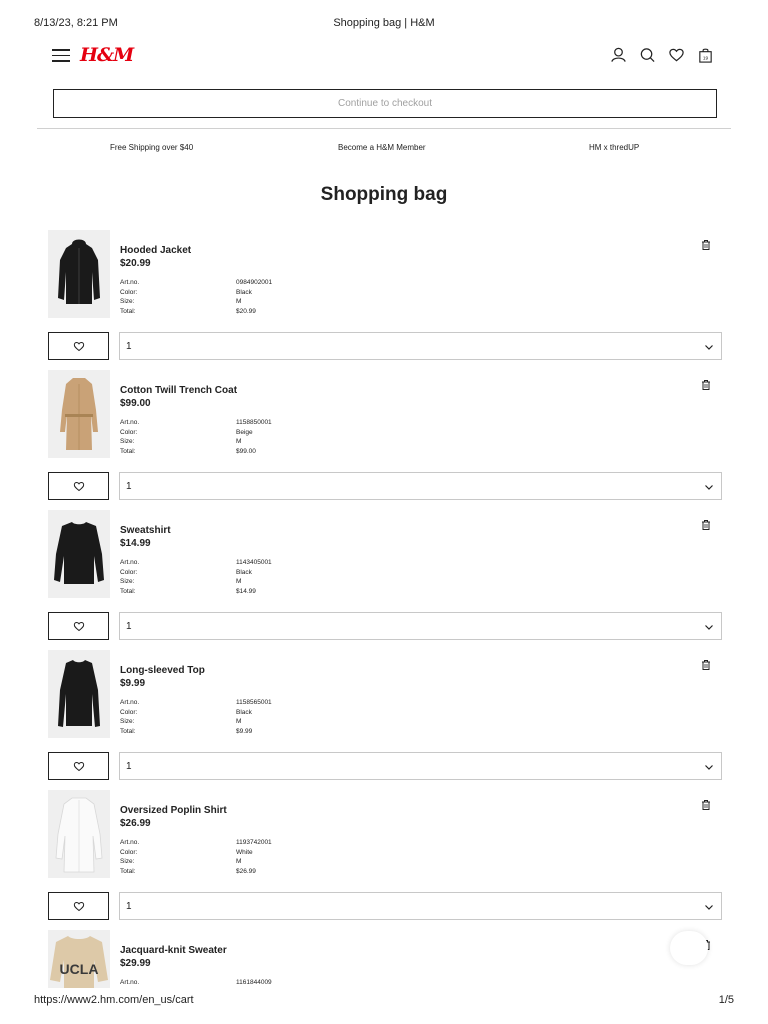 Image resolution: width=768 pixels, height=1024 pixels. I want to click on print-url: https://www2.hm.com/en_us/cart, so click(114, 1000).